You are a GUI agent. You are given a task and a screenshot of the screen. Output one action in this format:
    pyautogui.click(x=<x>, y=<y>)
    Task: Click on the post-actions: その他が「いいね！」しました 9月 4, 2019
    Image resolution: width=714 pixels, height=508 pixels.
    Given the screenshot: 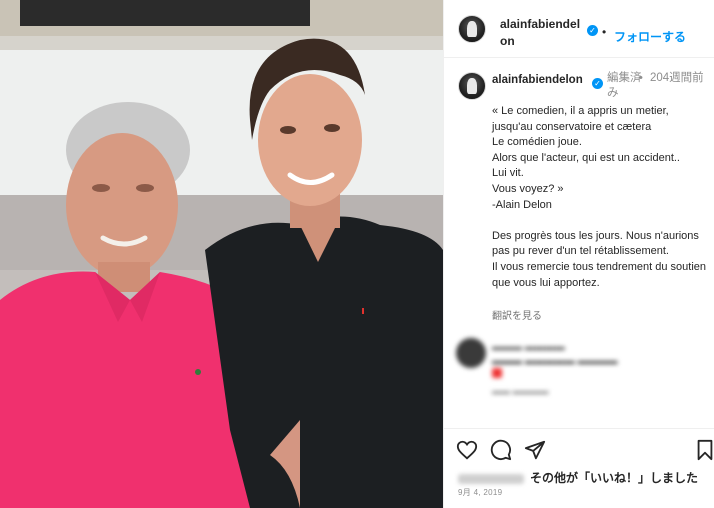 What is the action you would take?
    pyautogui.click(x=579, y=468)
    